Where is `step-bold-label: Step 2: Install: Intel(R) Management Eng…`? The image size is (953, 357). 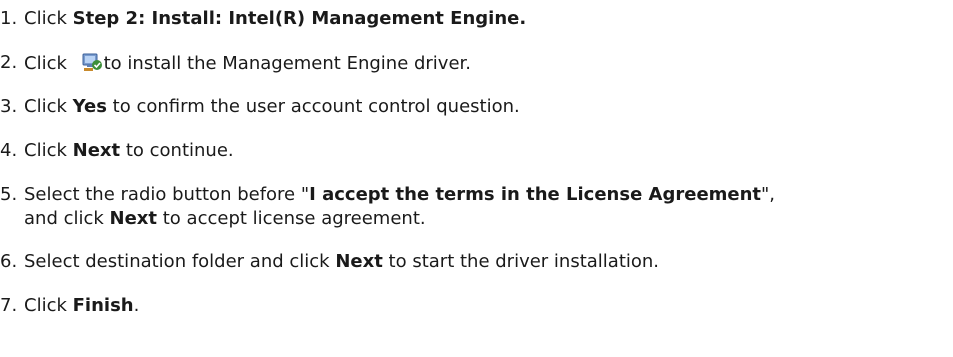 step-bold-label: Step 2: Install: Intel(R) Management Eng… is located at coordinates (299, 18).